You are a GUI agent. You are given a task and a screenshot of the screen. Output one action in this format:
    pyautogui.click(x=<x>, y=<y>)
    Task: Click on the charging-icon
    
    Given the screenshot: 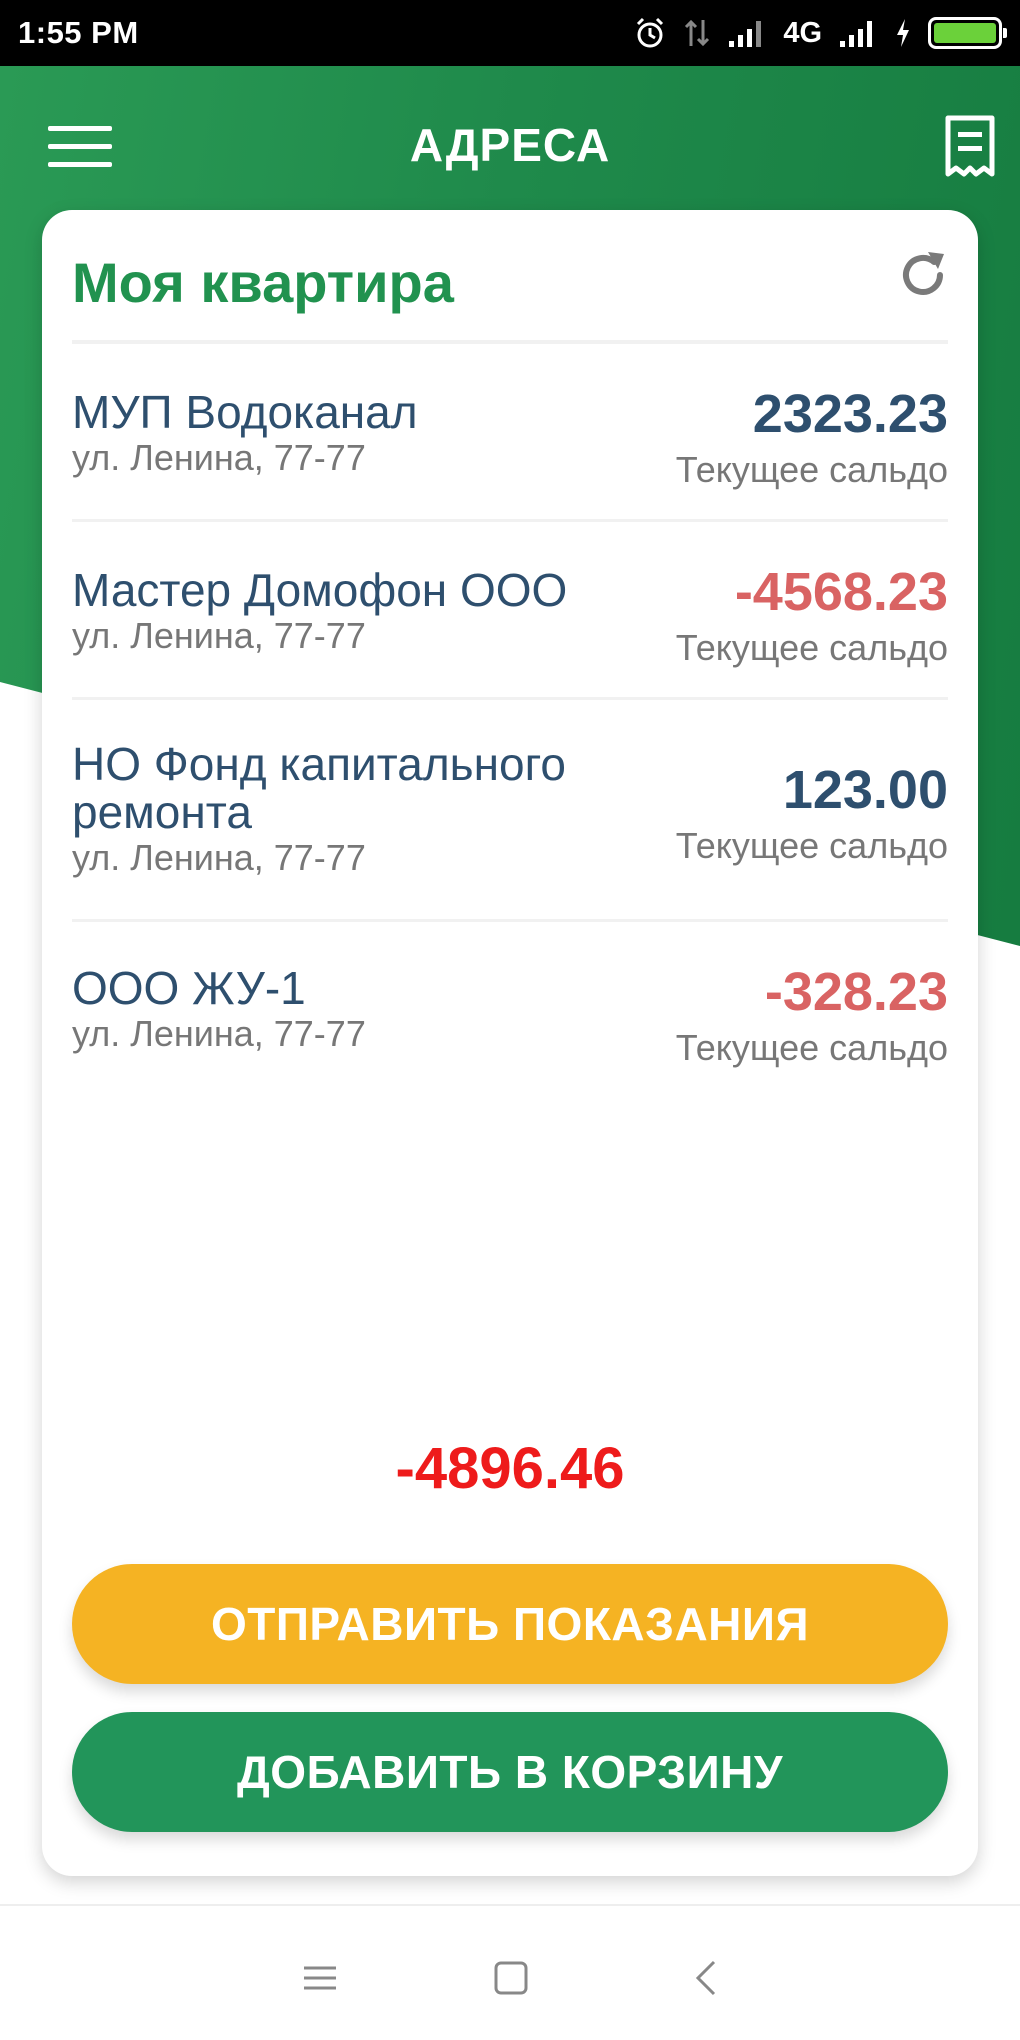 What is the action you would take?
    pyautogui.click(x=903, y=33)
    